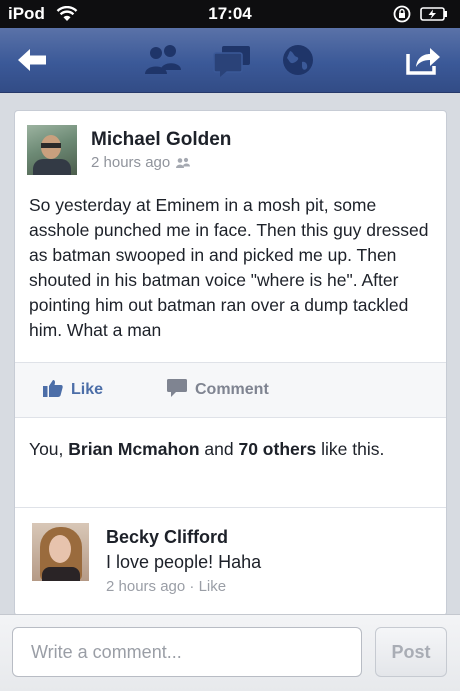 The image size is (460, 691). What do you see at coordinates (183, 162) in the screenshot?
I see `friends-audience-icon` at bounding box center [183, 162].